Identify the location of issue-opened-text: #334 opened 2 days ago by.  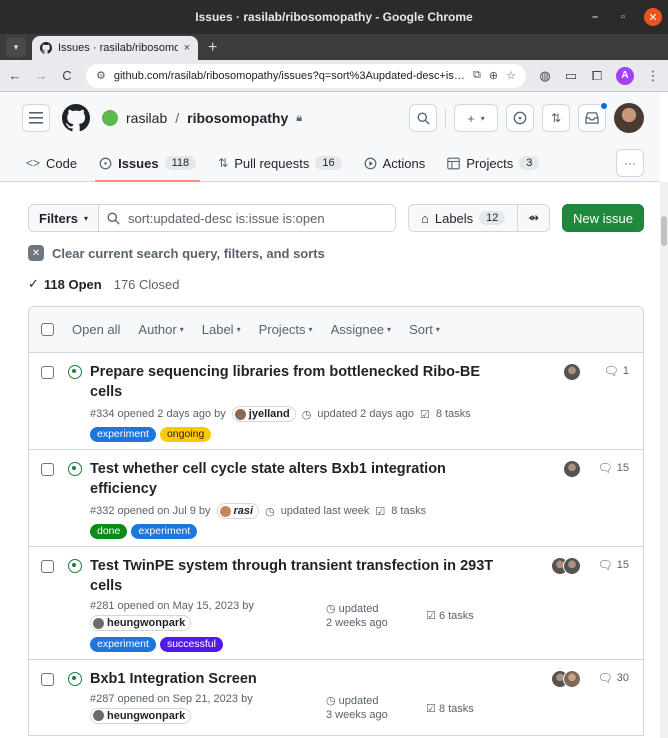
(158, 414).